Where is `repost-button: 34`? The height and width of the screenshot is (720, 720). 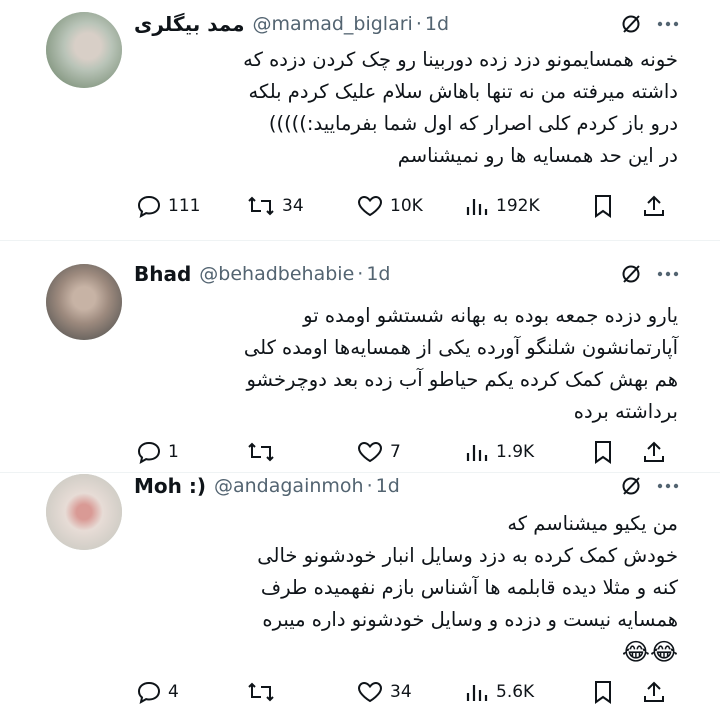 repost-button: 34 is located at coordinates (301, 206).